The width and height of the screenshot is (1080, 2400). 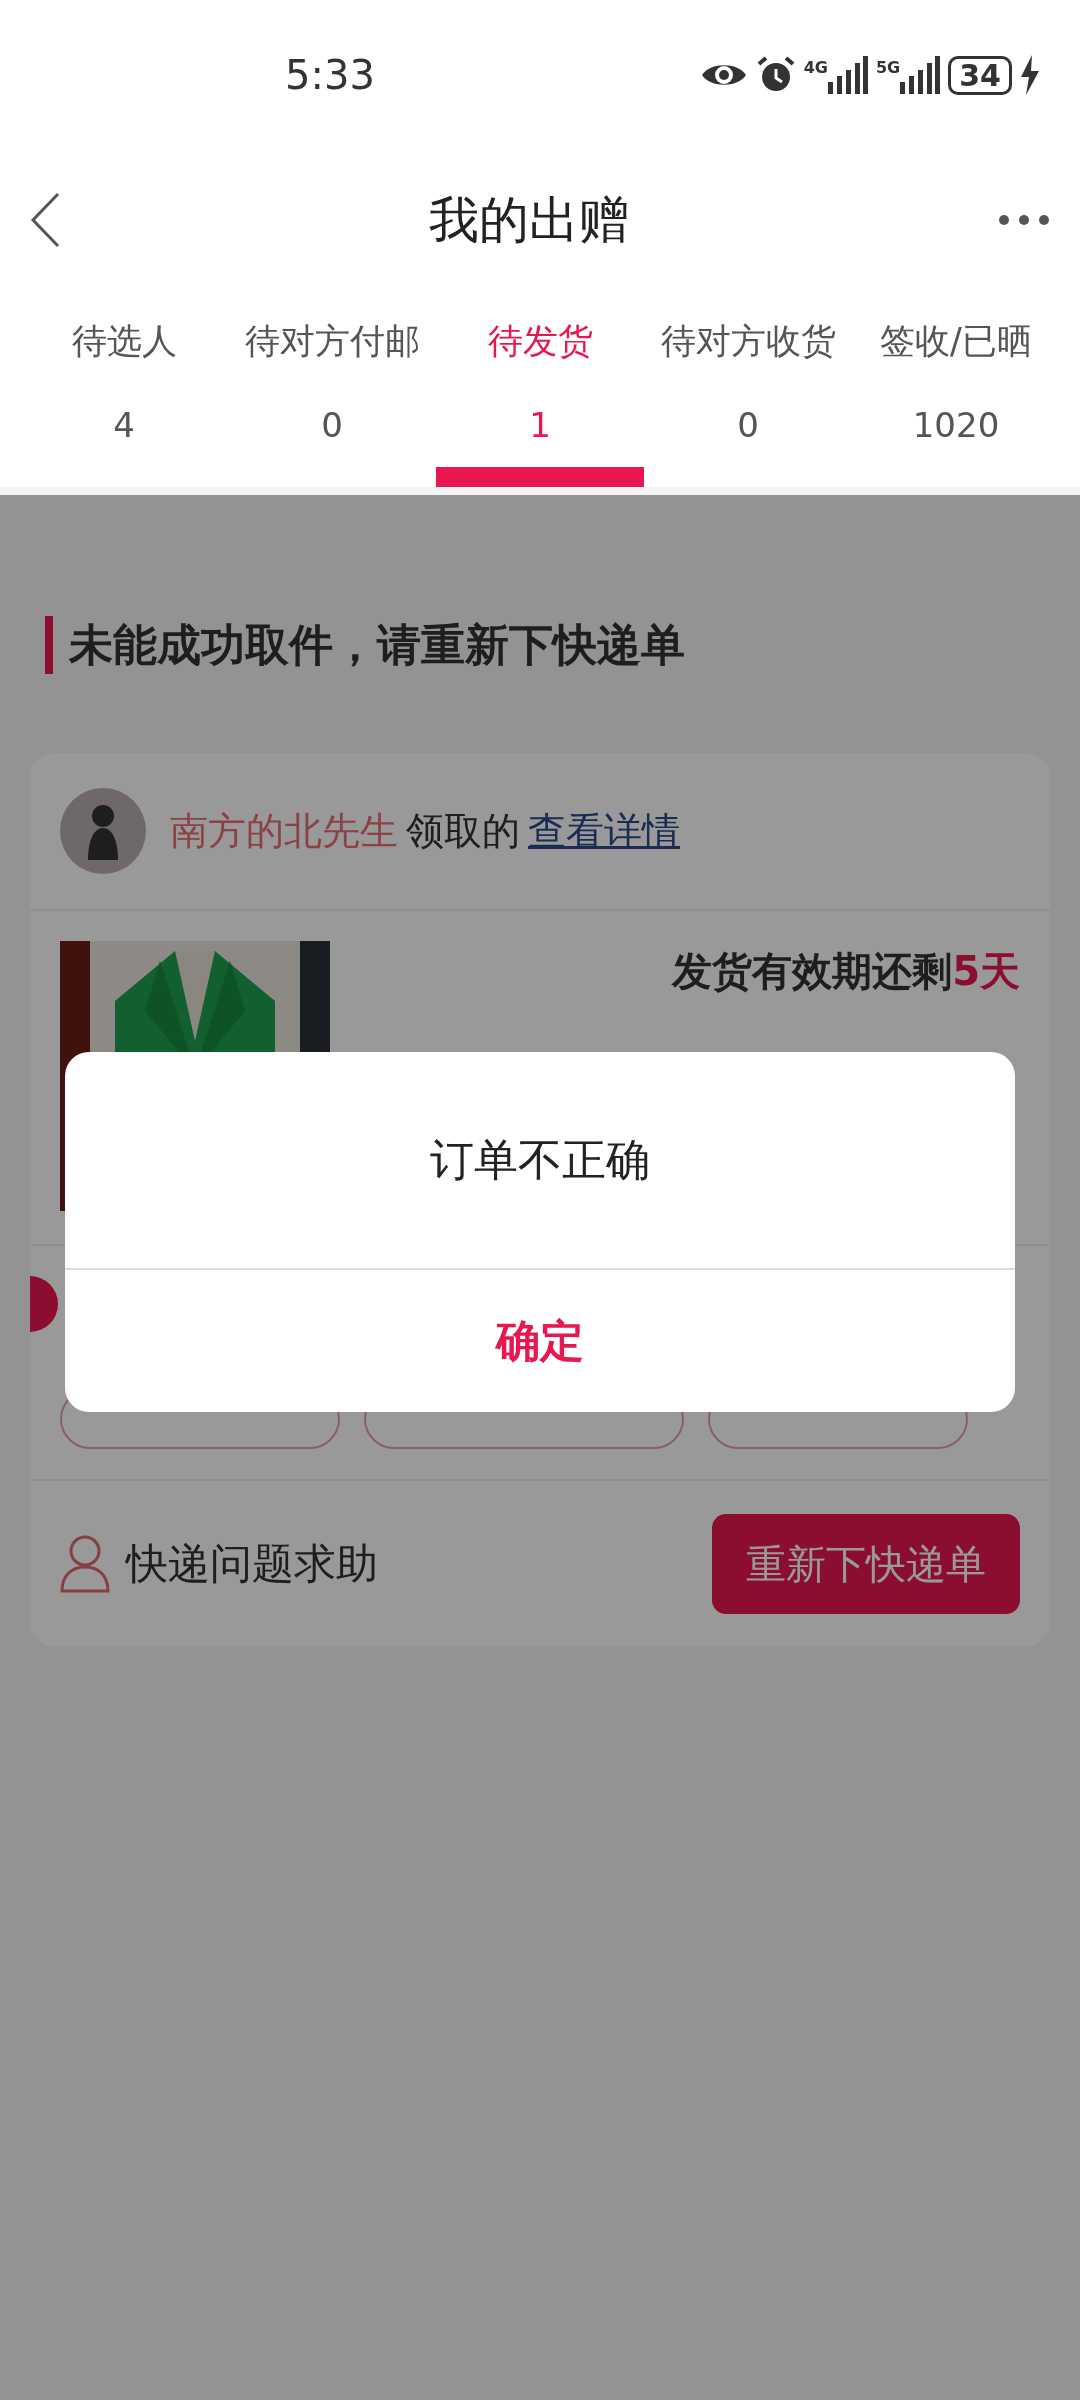 I want to click on notice-title: 未能成功取件，请重新下快递单, so click(x=377, y=645).